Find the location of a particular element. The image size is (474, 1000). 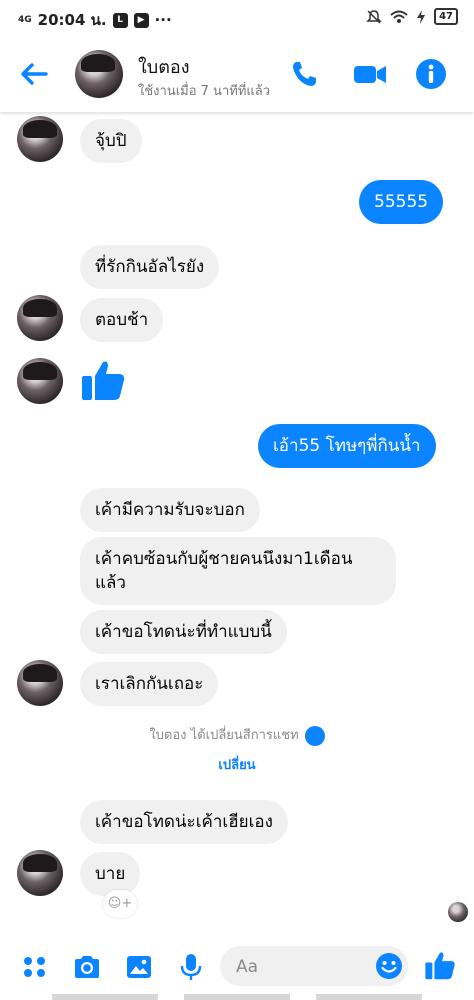

read-receipt-avatar is located at coordinates (458, 912).